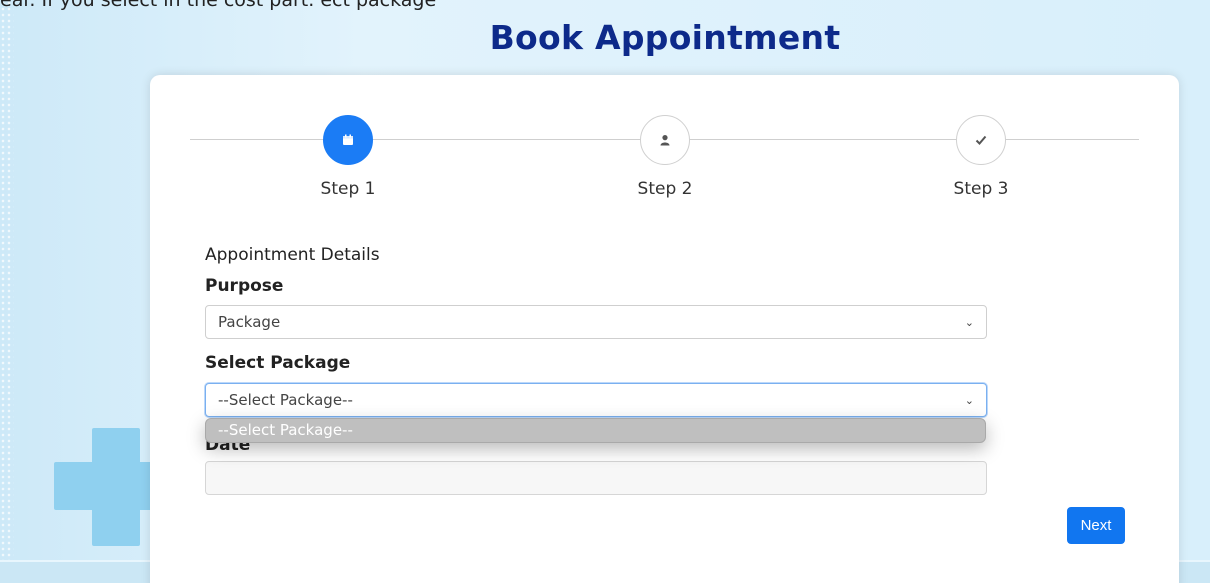  What do you see at coordinates (665, 189) in the screenshot?
I see `step-2-label: Step 2` at bounding box center [665, 189].